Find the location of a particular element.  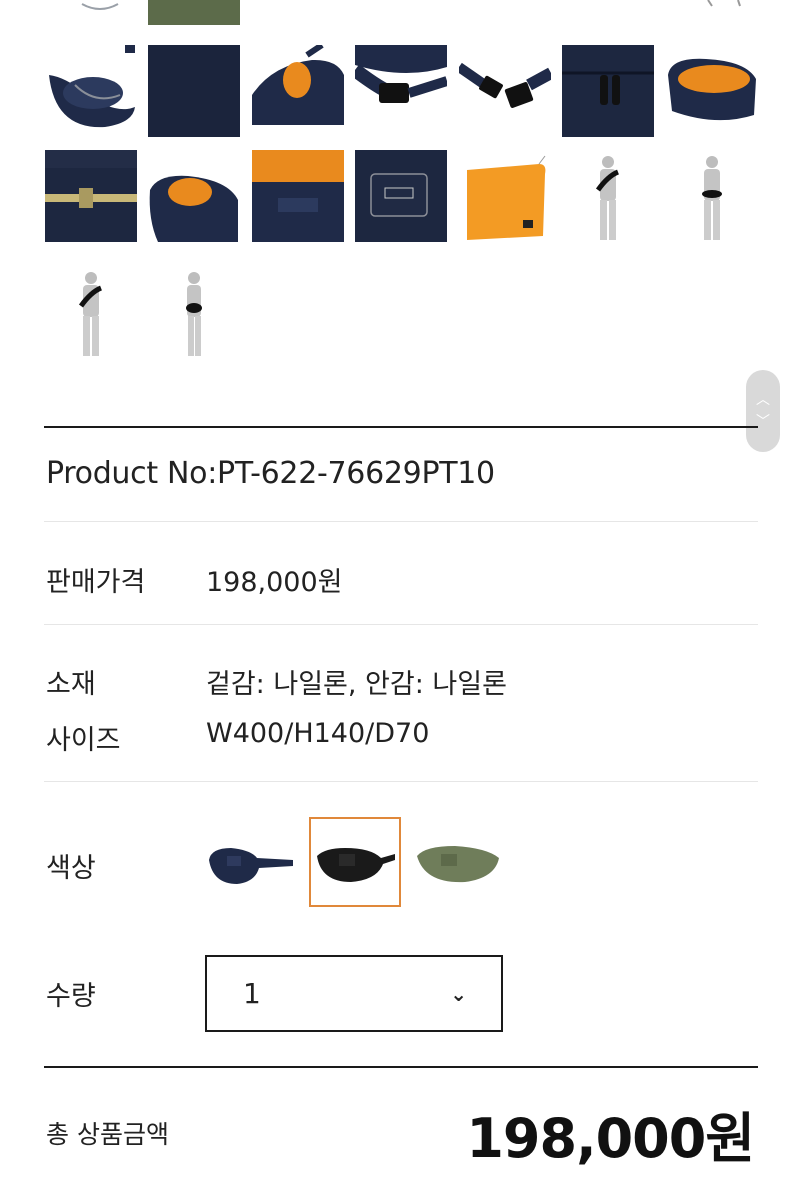

thumbnail-model-side-waist is located at coordinates (194, 312).